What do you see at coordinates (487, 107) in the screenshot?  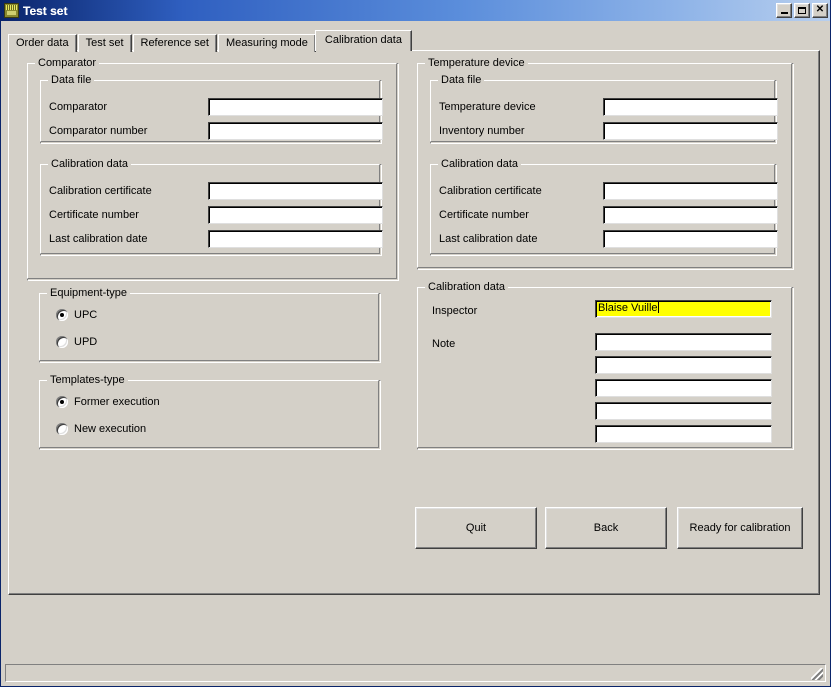 I see `label-temperature-device: Temperature device` at bounding box center [487, 107].